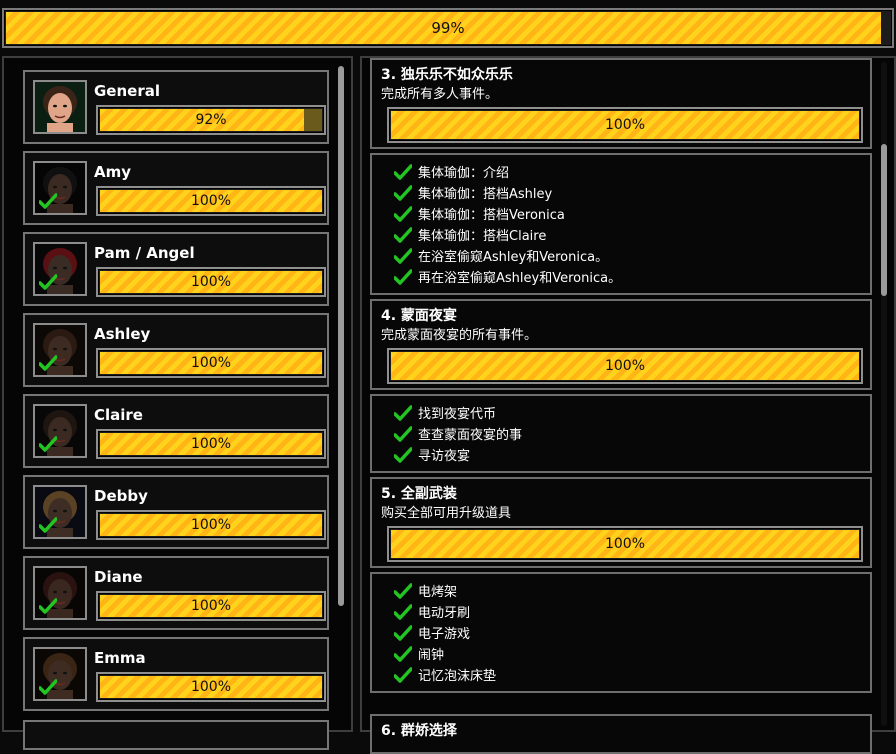 Image resolution: width=896 pixels, height=754 pixels. Describe the element at coordinates (176, 188) in the screenshot. I see `character-card: Amy 100%` at that location.